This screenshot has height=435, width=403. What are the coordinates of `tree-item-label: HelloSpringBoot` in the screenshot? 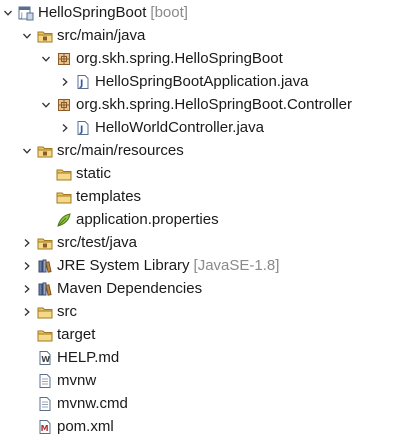 It's located at (92, 12).